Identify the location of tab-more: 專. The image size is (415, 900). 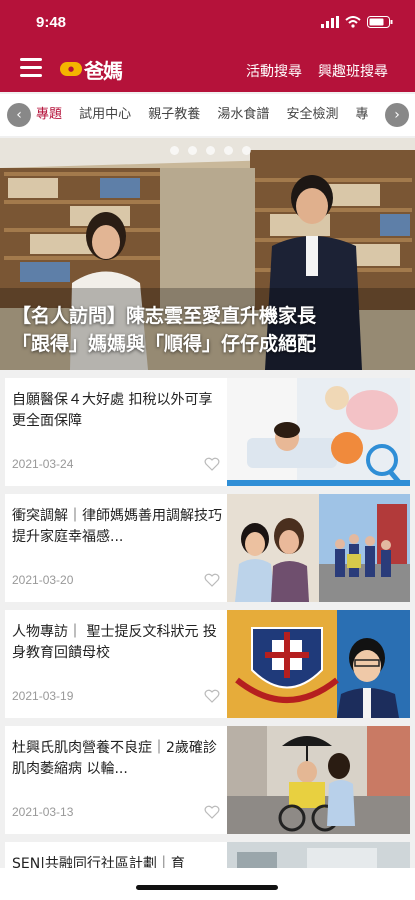
(362, 115).